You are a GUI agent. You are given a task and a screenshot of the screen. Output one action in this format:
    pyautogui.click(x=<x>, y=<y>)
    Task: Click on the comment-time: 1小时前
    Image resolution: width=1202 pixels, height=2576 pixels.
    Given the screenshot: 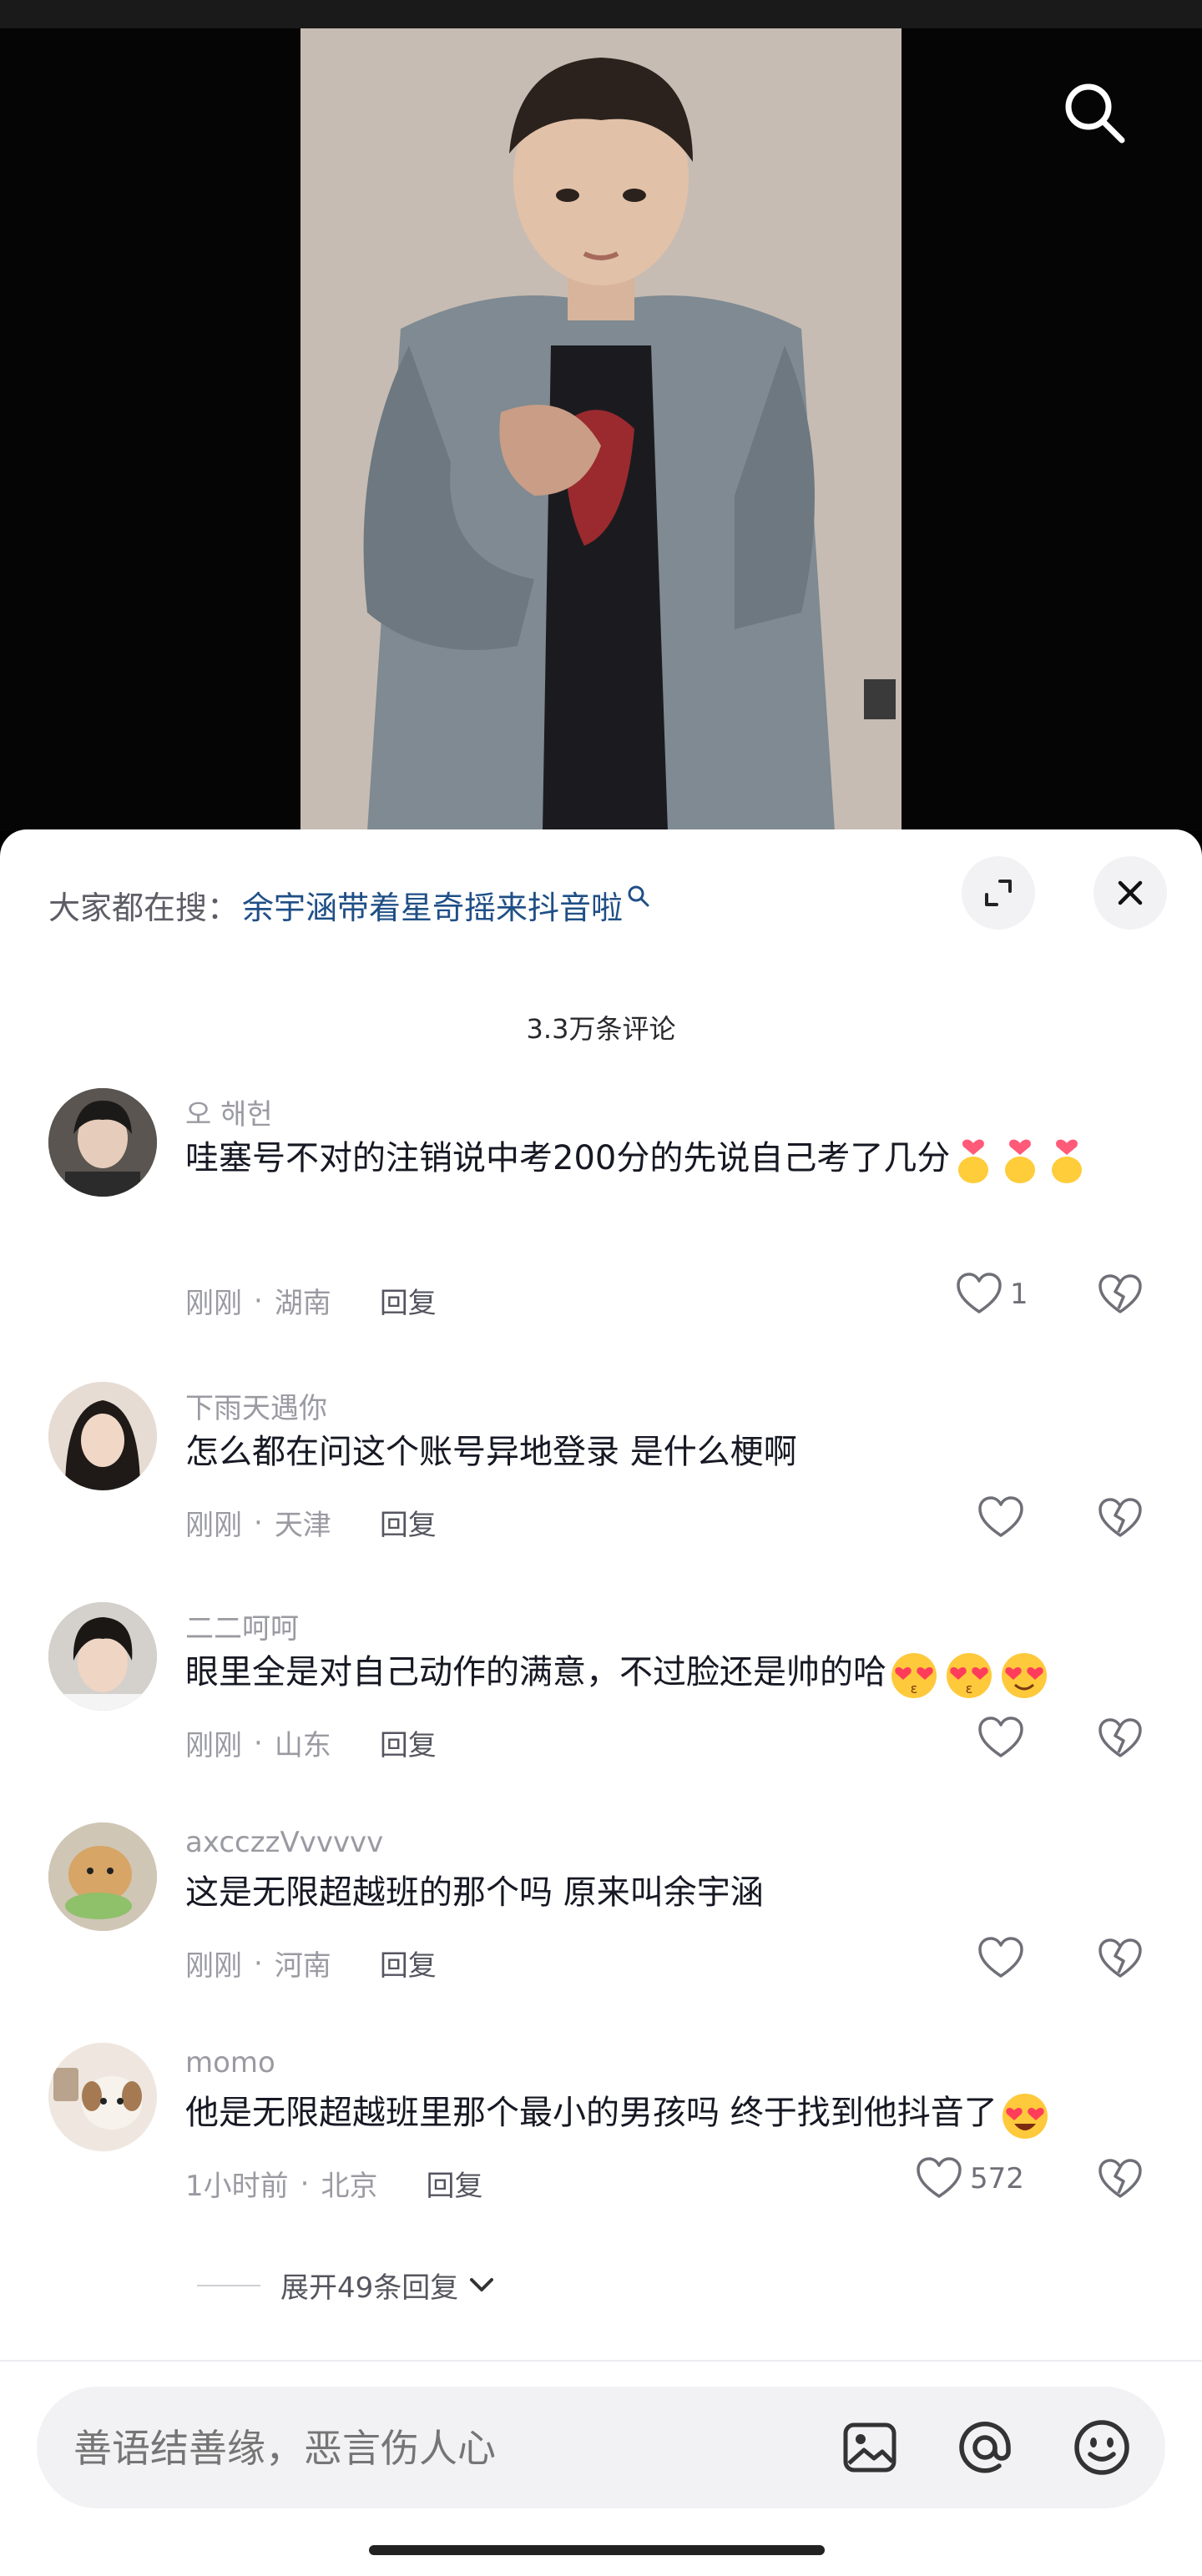 What is the action you would take?
    pyautogui.click(x=237, y=2186)
    